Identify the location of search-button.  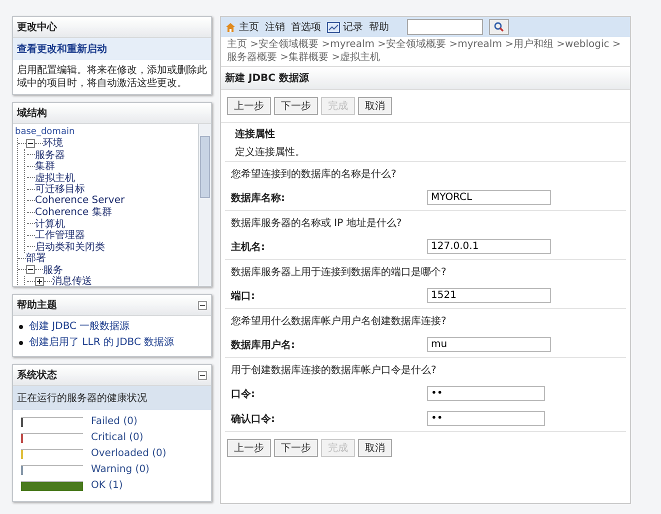
(499, 27).